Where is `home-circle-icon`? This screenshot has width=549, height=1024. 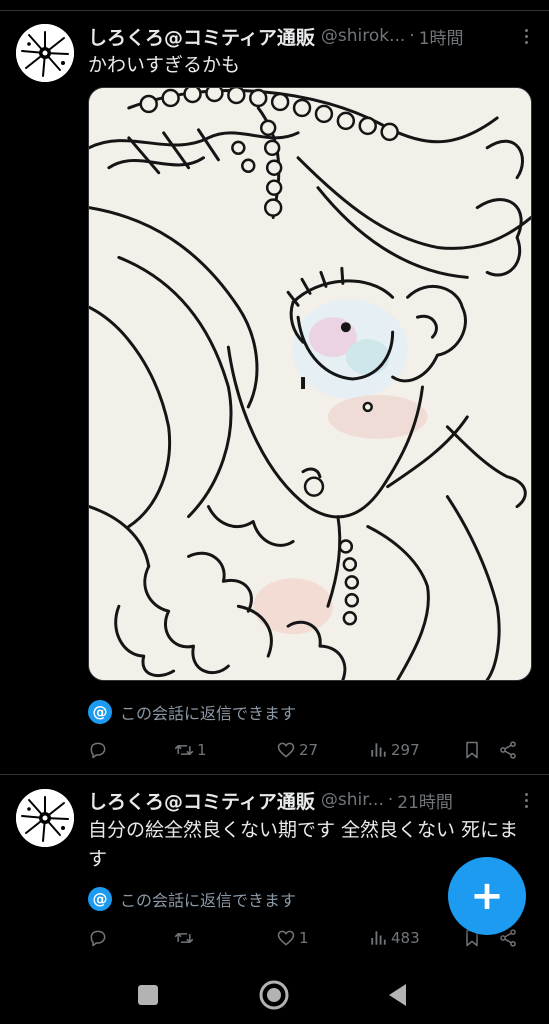 home-circle-icon is located at coordinates (274, 995).